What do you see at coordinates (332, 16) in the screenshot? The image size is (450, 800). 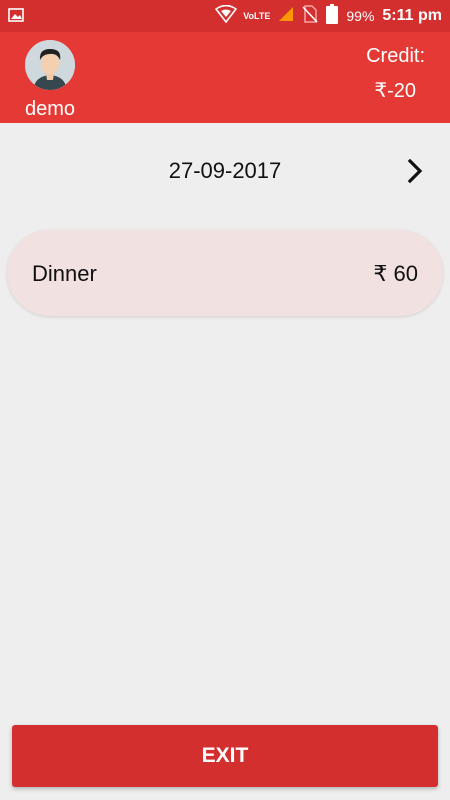 I see `battery-icon` at bounding box center [332, 16].